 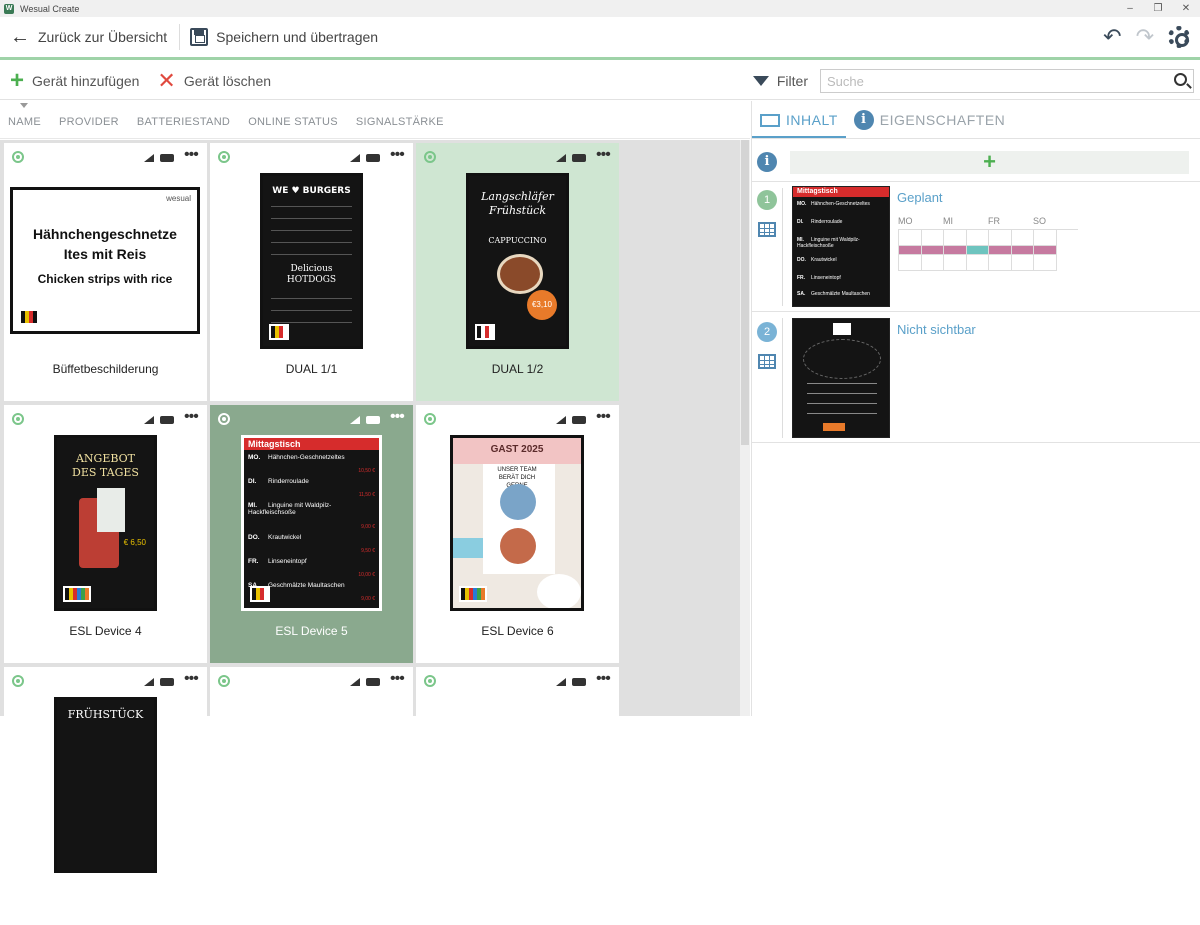 What do you see at coordinates (90, 37) in the screenshot?
I see `back-button: ← Zurück zur Übersicht` at bounding box center [90, 37].